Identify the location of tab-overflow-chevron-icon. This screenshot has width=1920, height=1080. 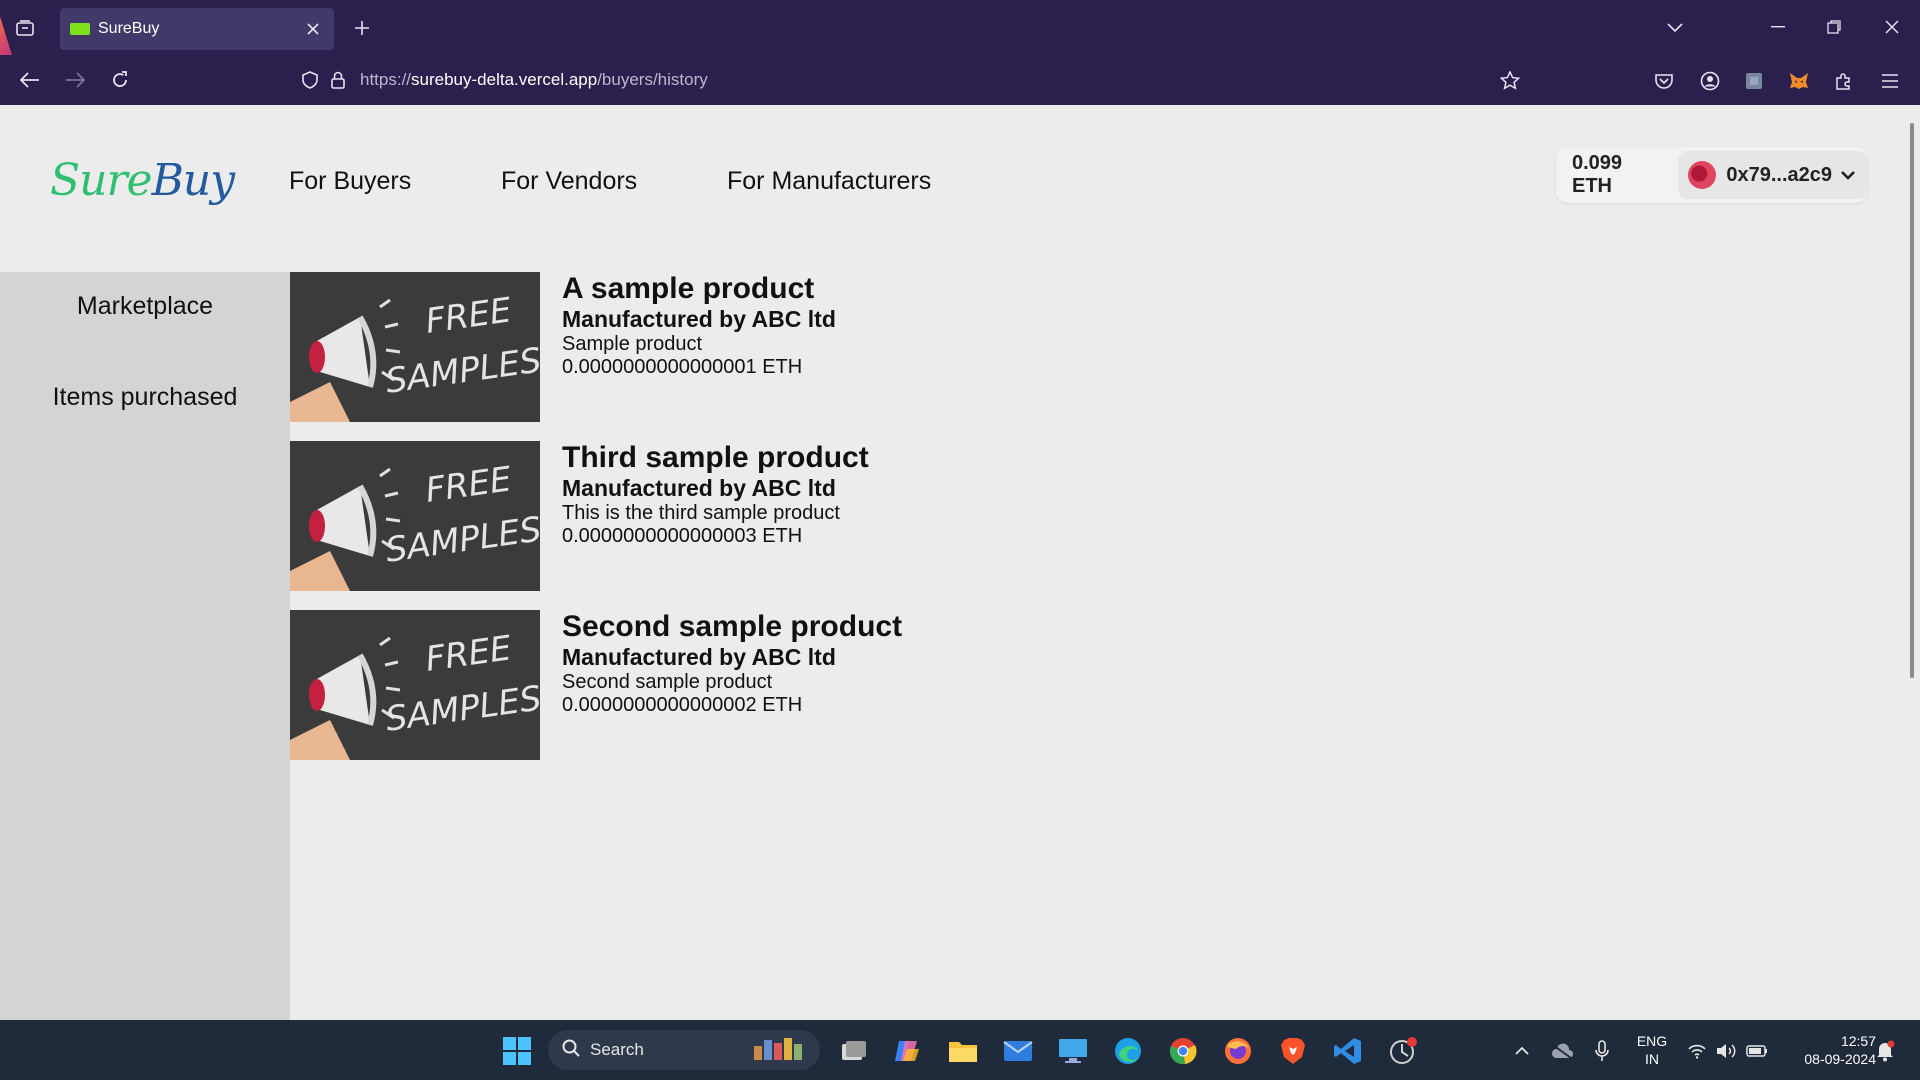
(1675, 28).